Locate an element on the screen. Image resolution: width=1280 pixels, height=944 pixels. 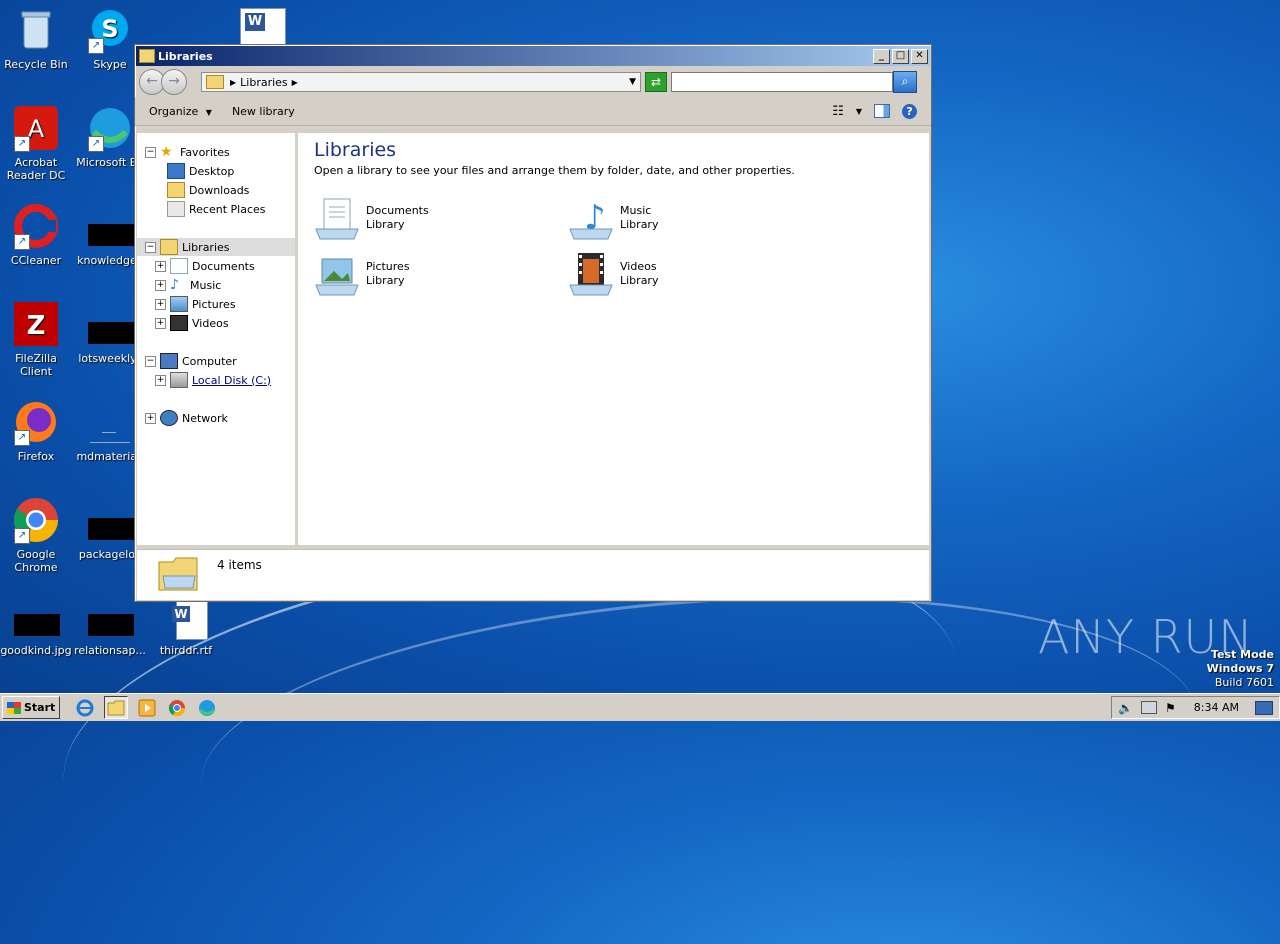
desktop-icon-filezilla: Z FileZilla Client is located at coordinates (37, 339).